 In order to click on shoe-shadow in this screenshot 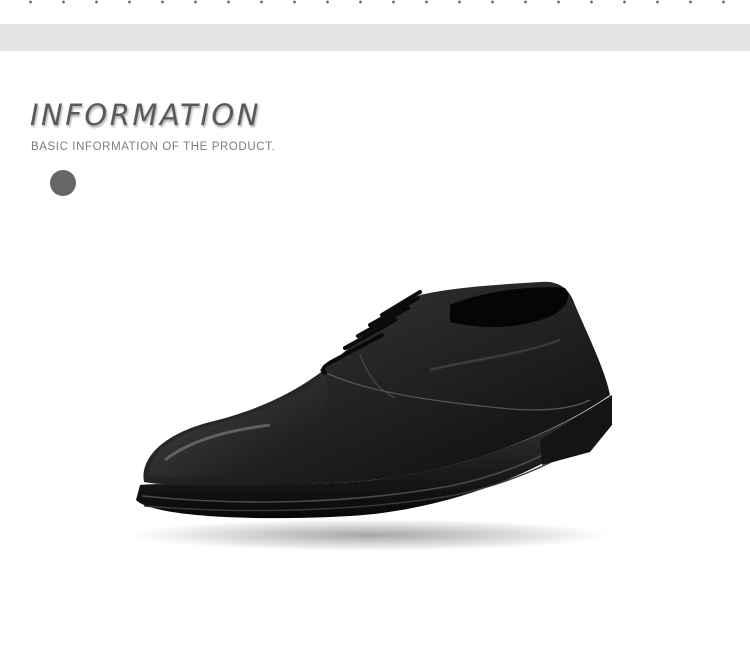, I will do `click(370, 535)`.